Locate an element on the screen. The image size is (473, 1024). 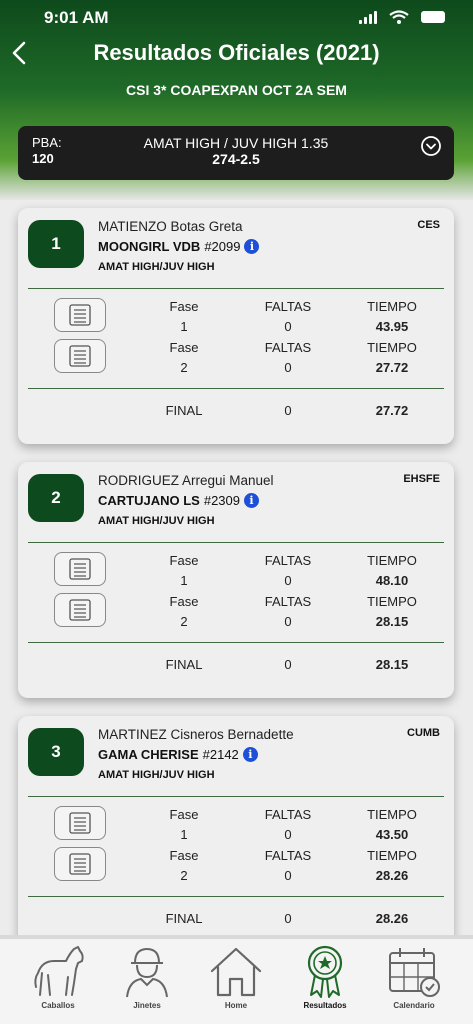
horse-line: MOONGIRL VDB #2099 i is located at coordinates (179, 246).